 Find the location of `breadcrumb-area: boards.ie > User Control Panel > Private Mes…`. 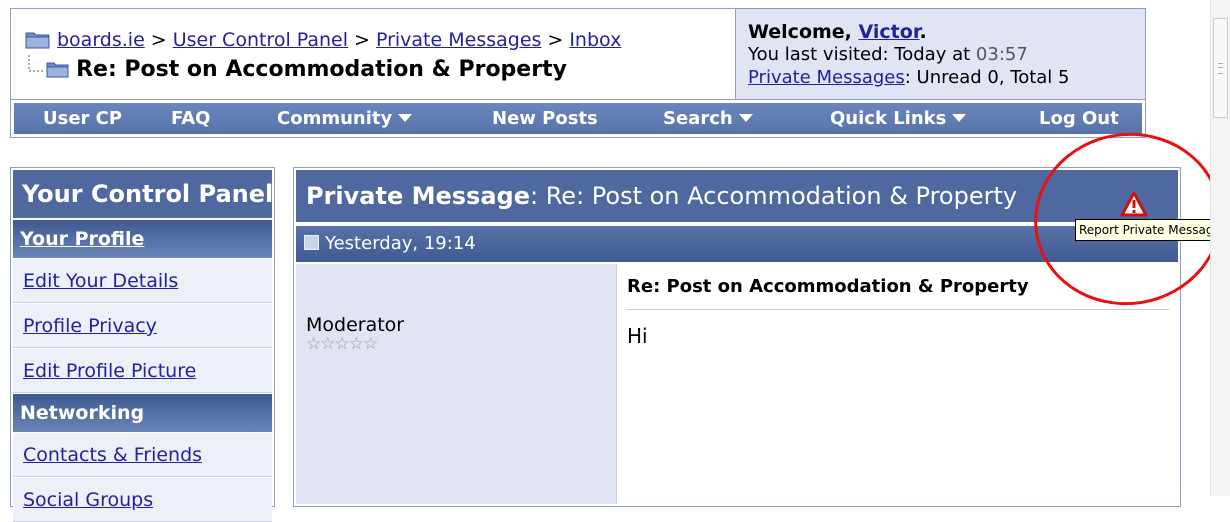

breadcrumb-area: boards.ie > User Control Panel > Private Mes… is located at coordinates (373, 54).